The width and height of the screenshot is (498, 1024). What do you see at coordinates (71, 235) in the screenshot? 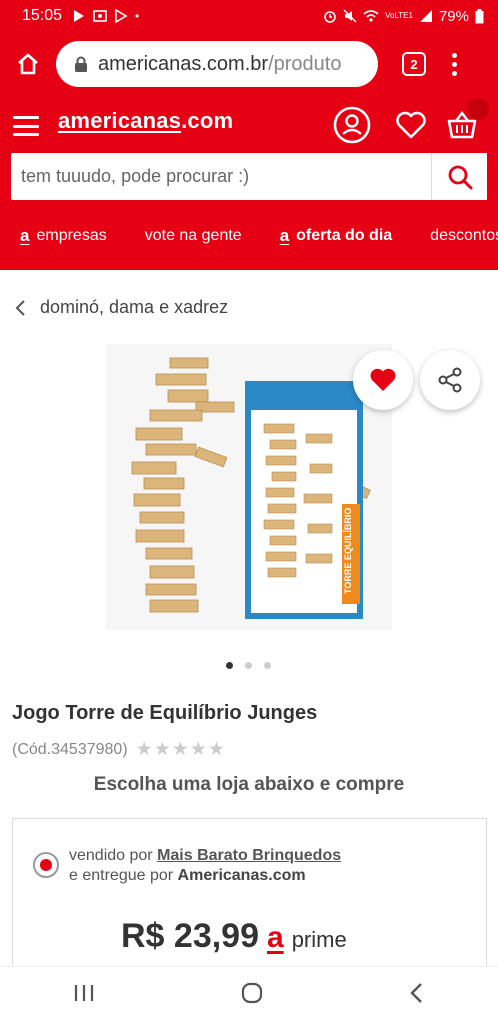
I see `nav-label: empresas` at bounding box center [71, 235].